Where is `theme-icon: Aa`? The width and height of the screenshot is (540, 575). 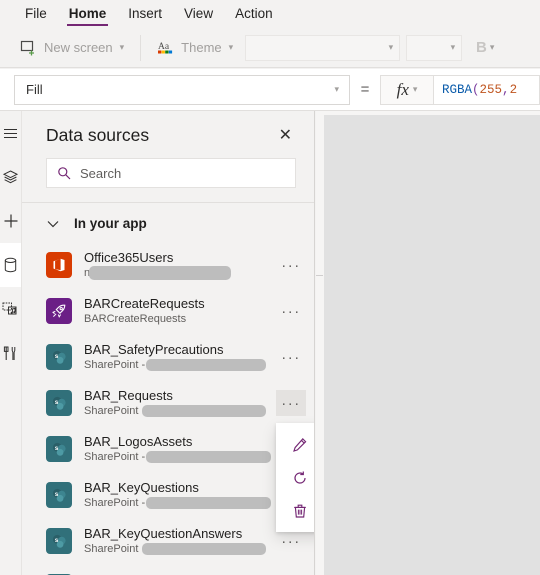 theme-icon: Aa is located at coordinates (165, 47).